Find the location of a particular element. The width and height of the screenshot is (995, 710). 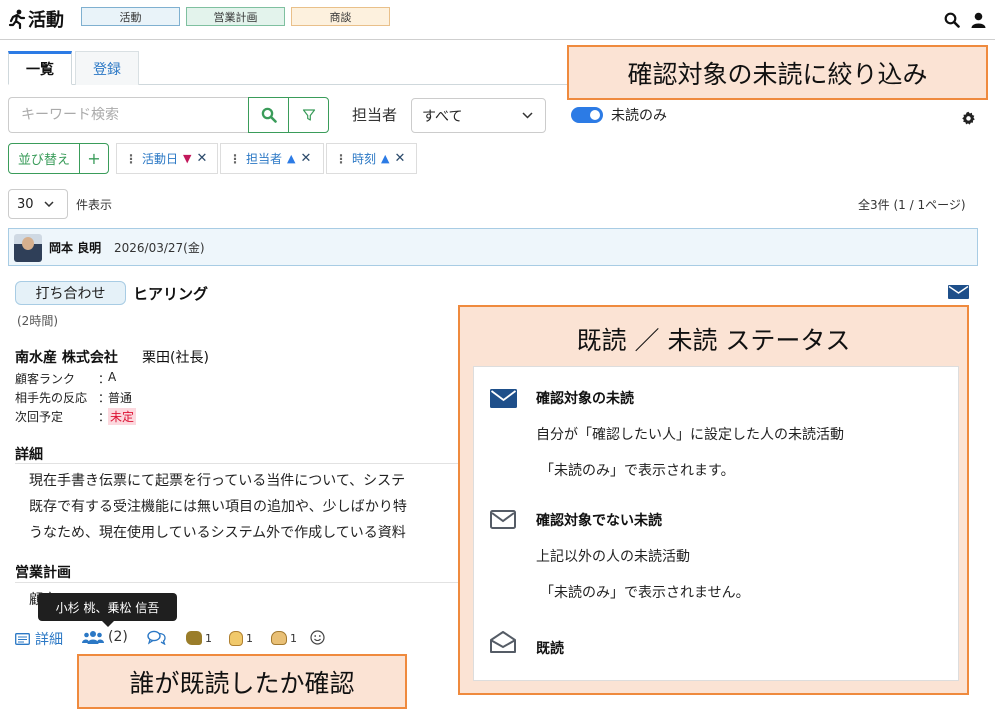

mail-open-icon is located at coordinates (503, 644).